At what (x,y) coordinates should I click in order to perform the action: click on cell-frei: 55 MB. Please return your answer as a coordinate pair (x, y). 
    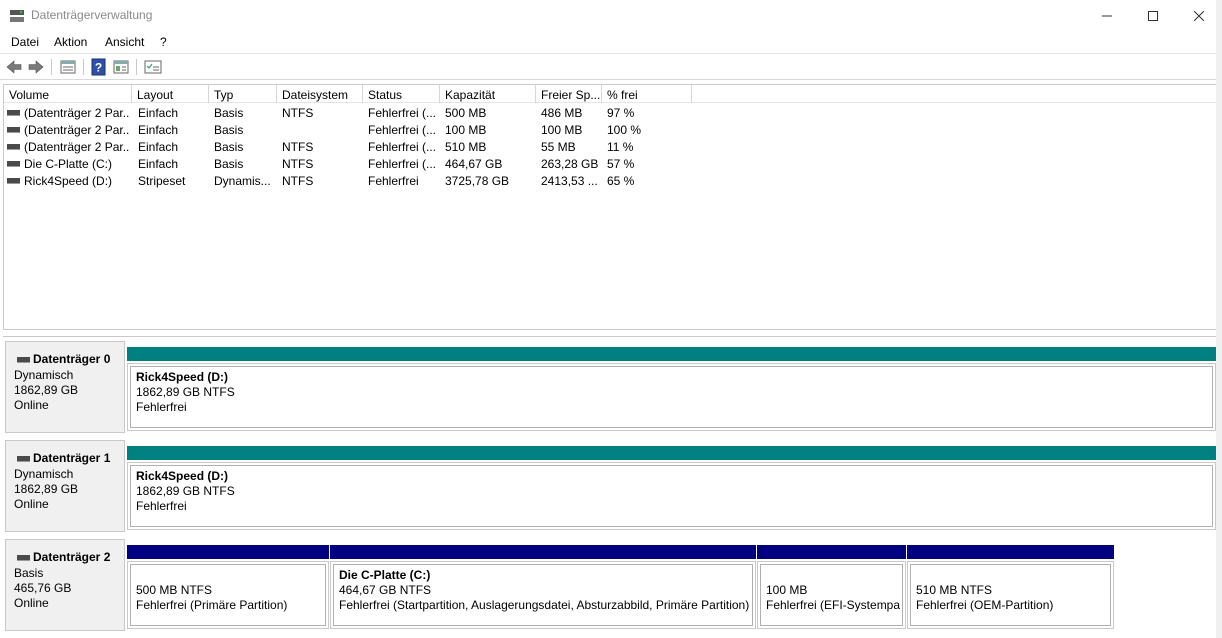
    Looking at the image, I should click on (558, 147).